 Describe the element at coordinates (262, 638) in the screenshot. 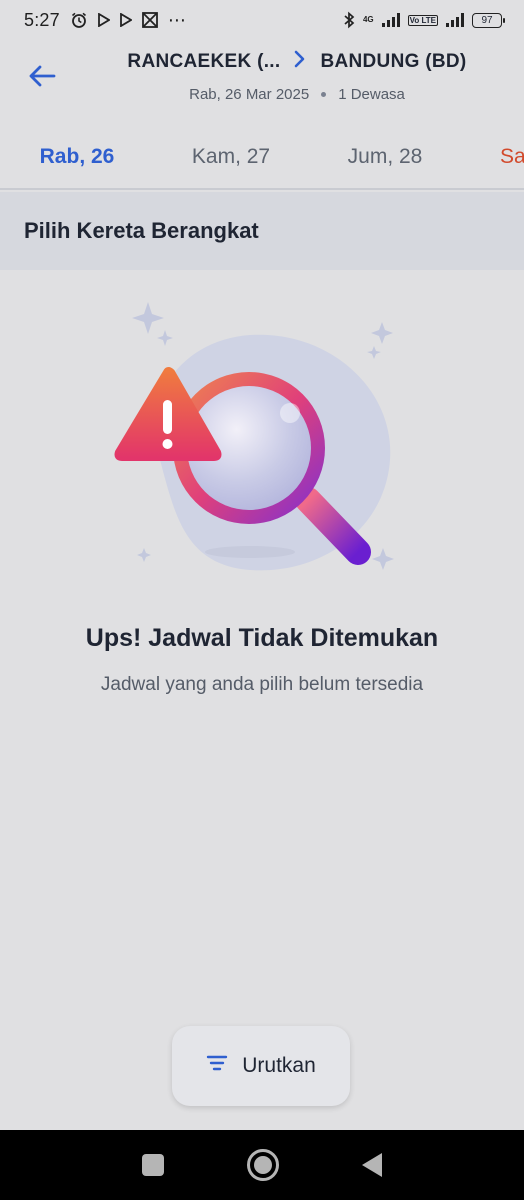

I see `empty-state-title: Ups! Jadwal Tidak Ditemukan` at that location.